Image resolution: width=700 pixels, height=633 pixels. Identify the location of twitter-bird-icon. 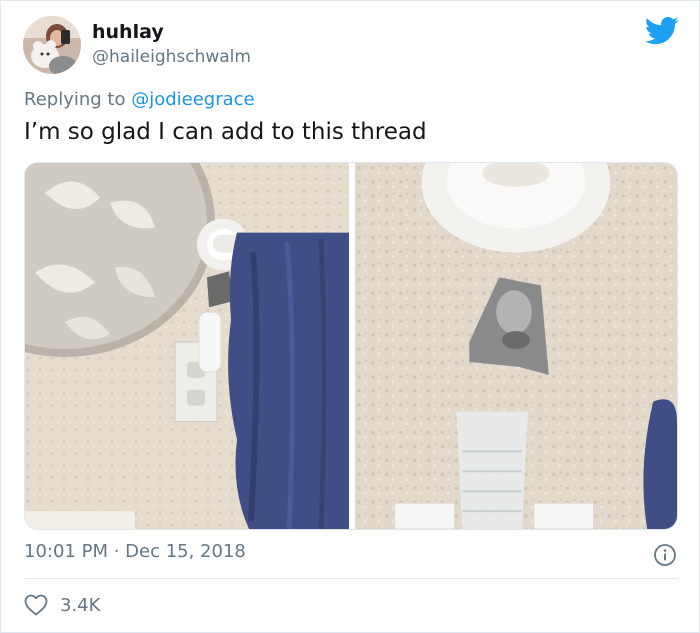
(662, 31).